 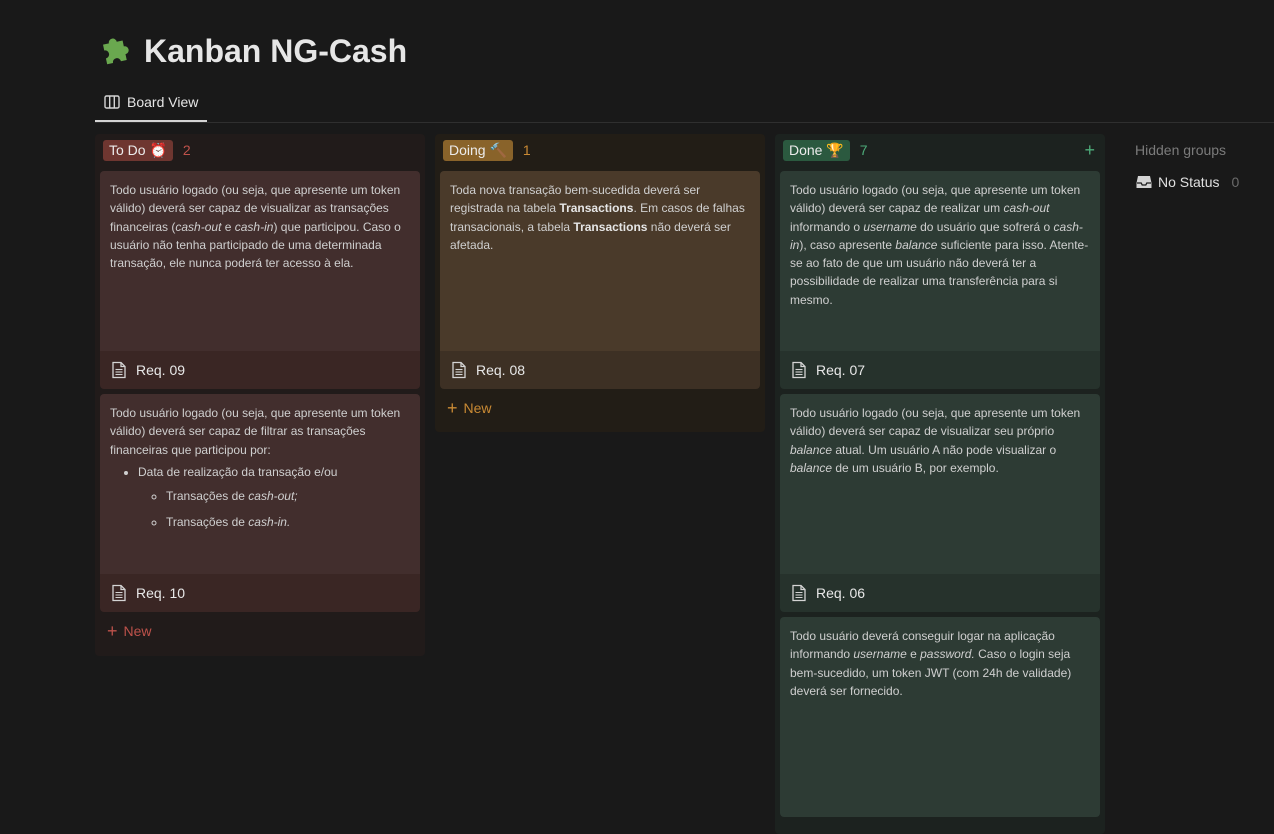 I want to click on card-title: Req. 08, so click(x=600, y=370).